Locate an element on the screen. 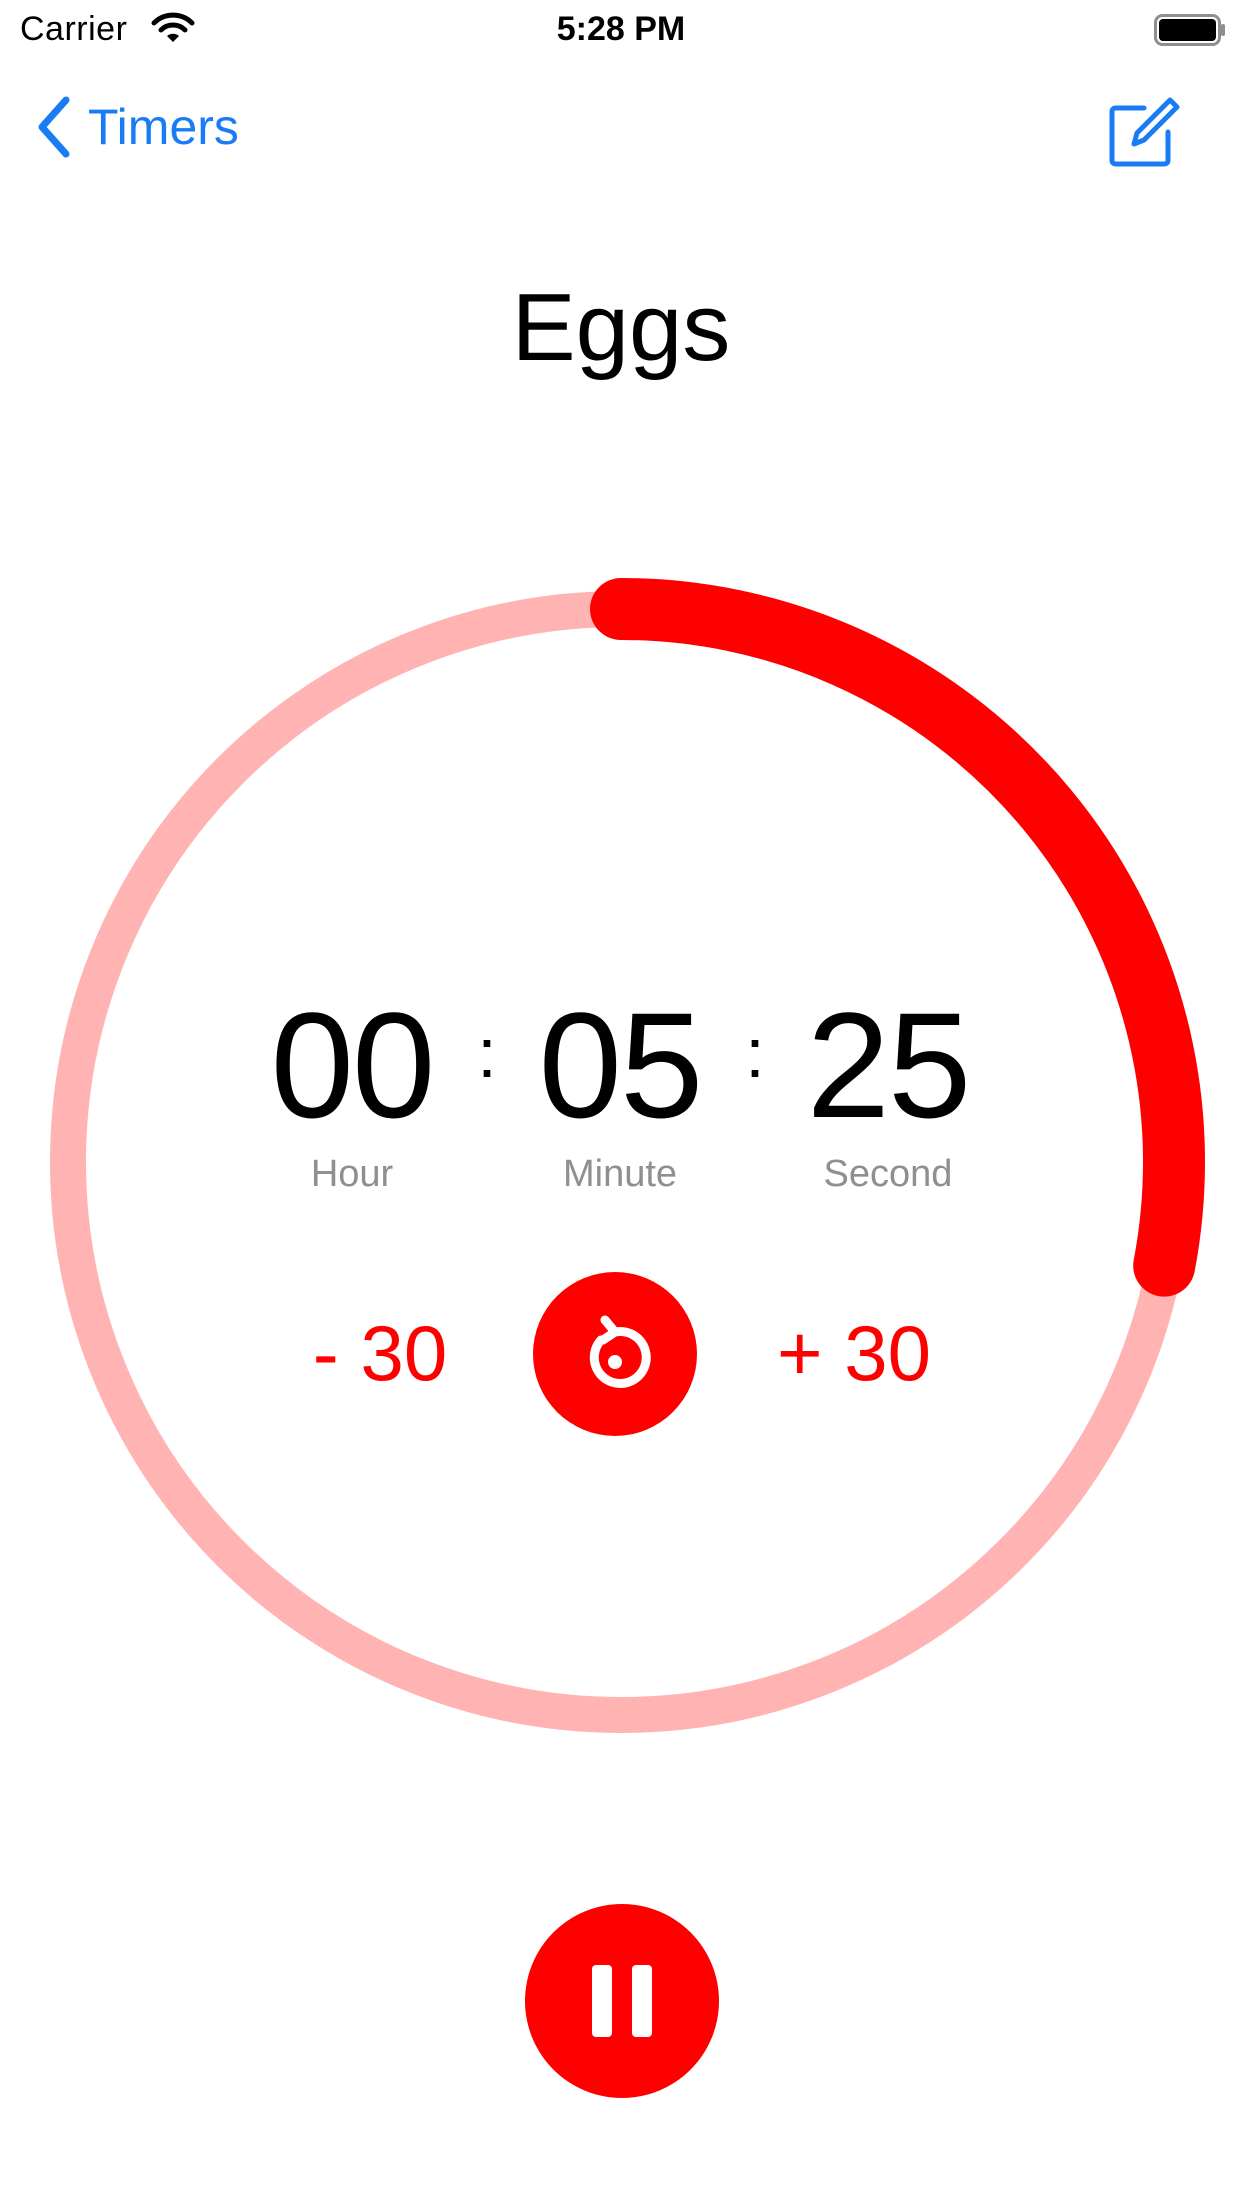  pause-icon is located at coordinates (622, 2001).